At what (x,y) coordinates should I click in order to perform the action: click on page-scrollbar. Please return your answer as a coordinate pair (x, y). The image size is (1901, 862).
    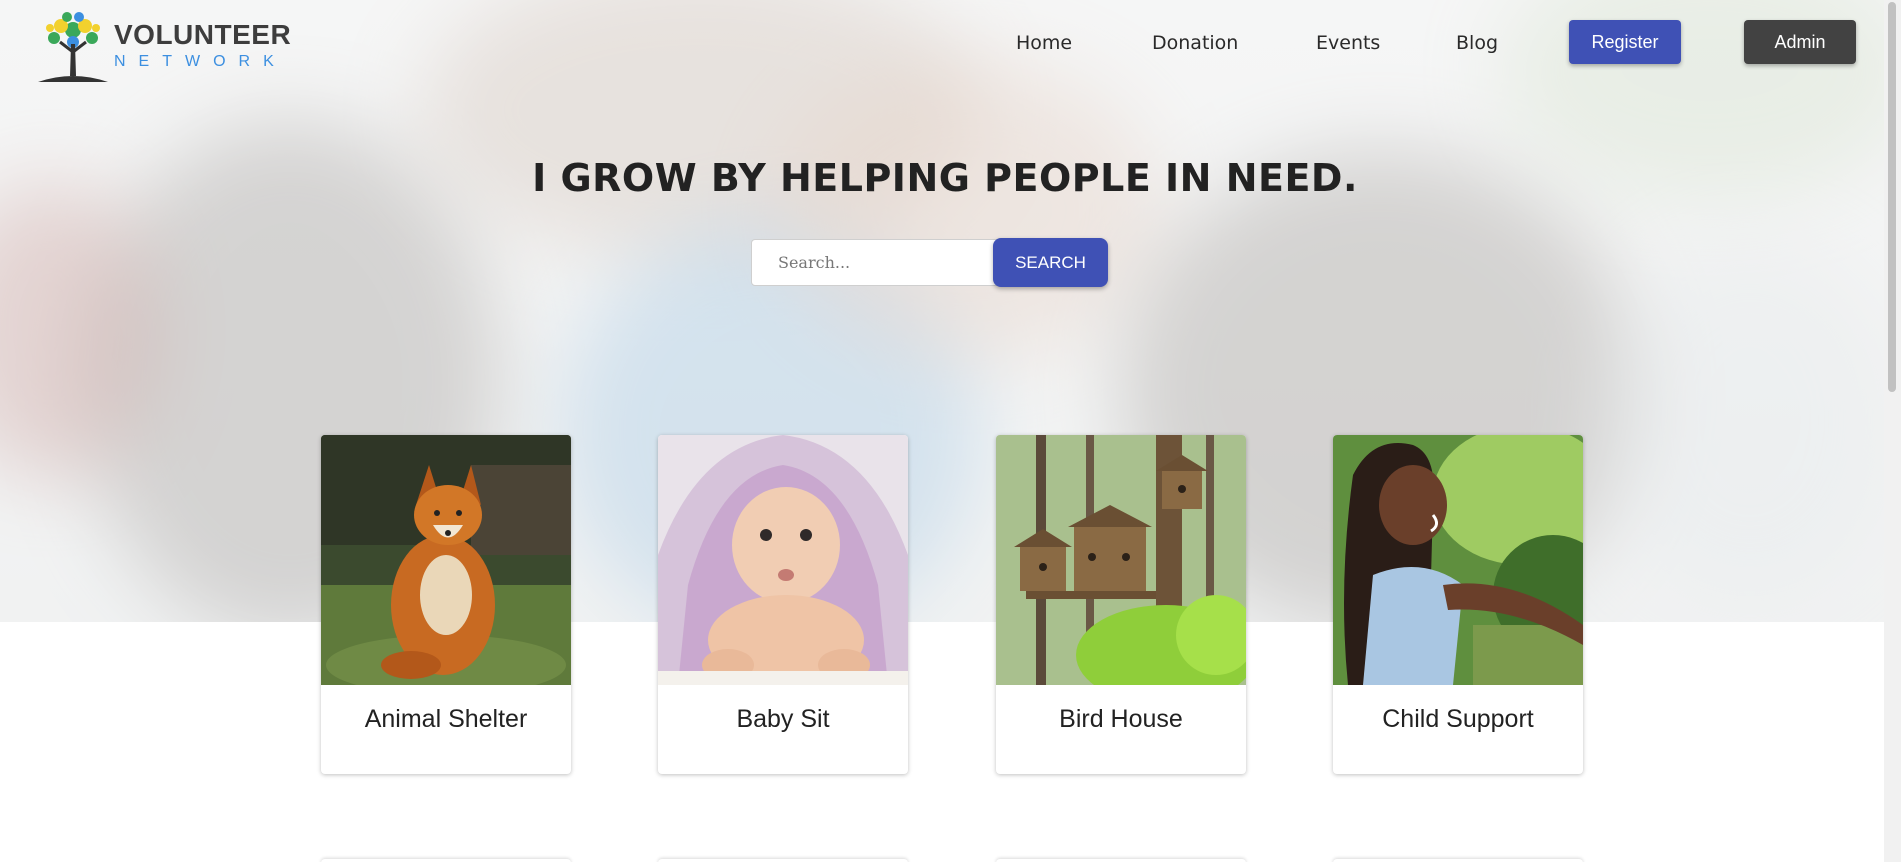
    Looking at the image, I should click on (1892, 431).